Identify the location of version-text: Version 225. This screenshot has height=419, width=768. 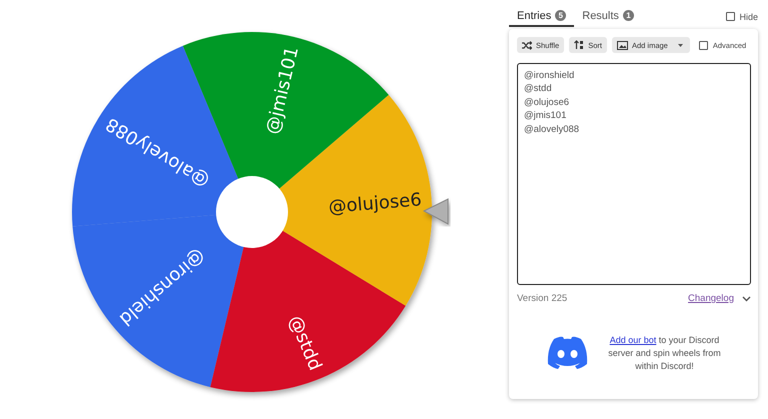
(542, 298).